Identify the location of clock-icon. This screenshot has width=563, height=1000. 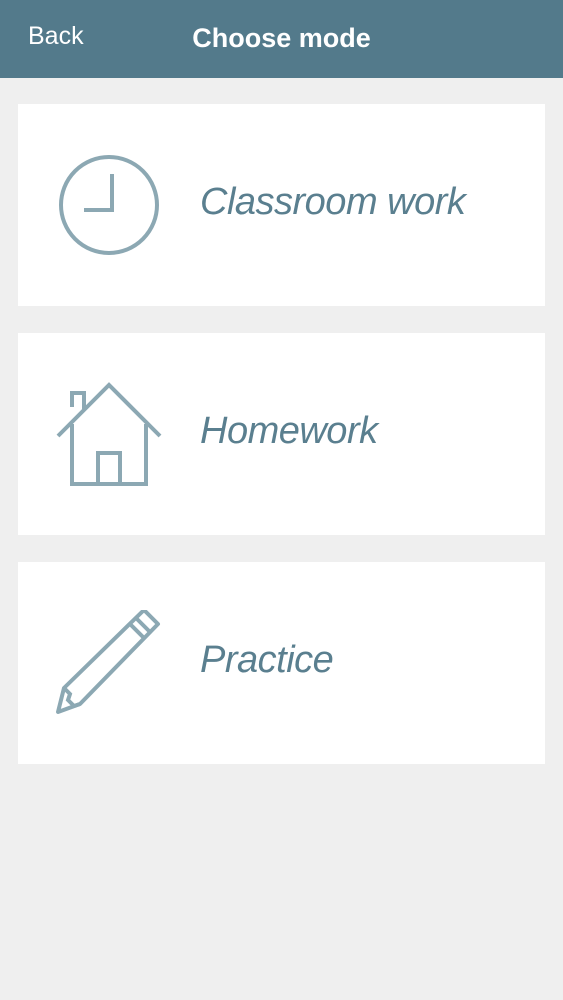
(109, 205).